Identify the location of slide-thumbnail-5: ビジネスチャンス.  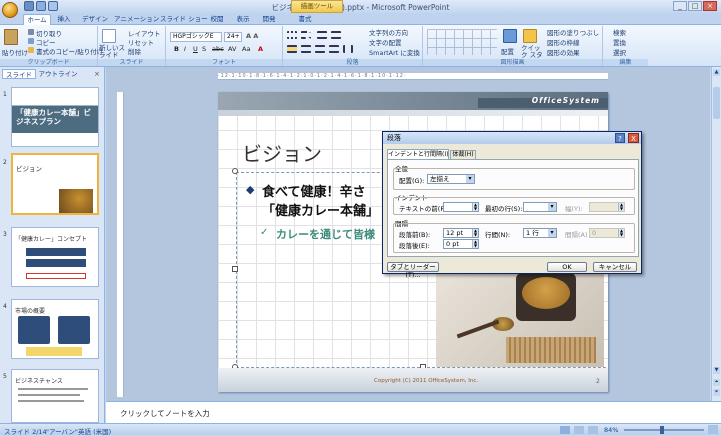
(55, 396).